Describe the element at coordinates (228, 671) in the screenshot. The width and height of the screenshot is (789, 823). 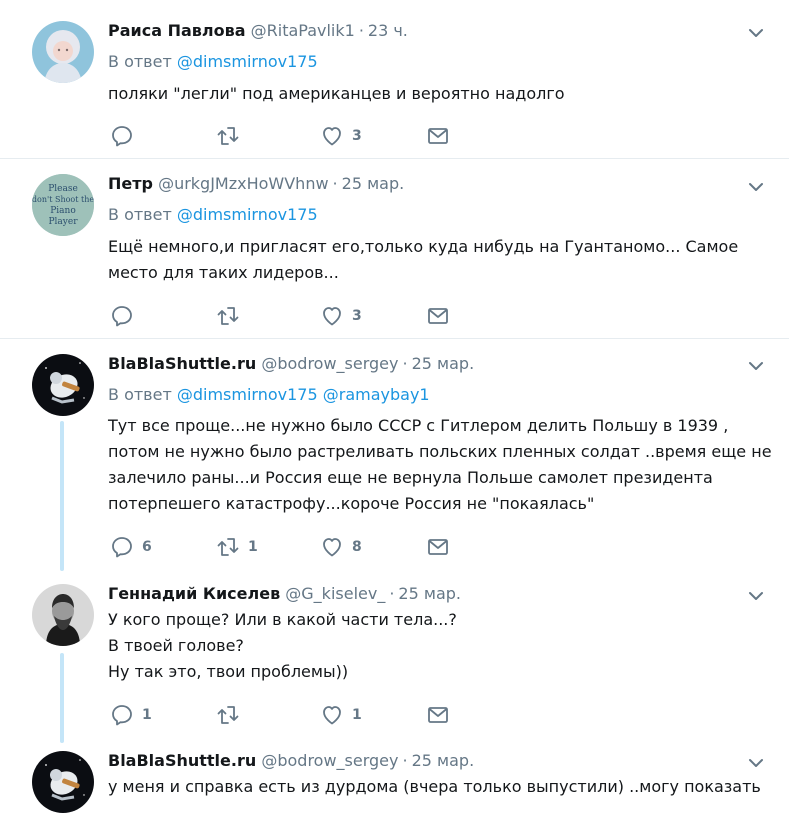
I see `tweet-text-line: Ну так это, твои проблемы))` at that location.